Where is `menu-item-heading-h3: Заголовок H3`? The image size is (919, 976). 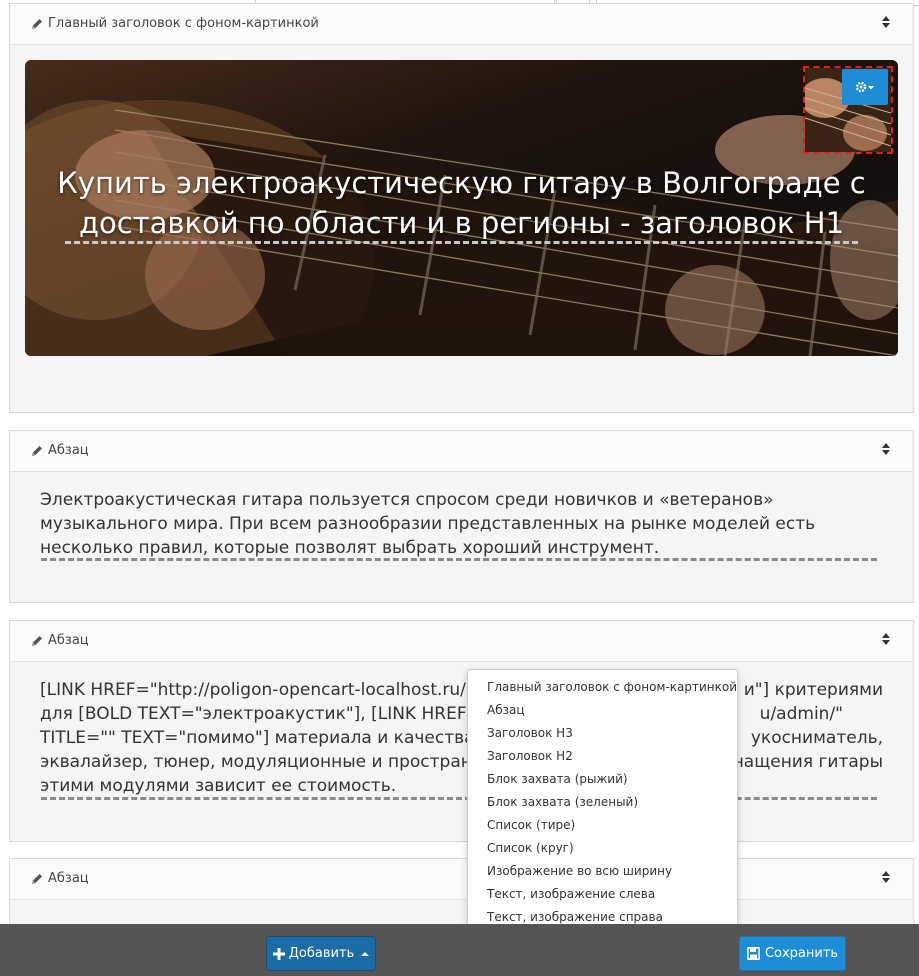 menu-item-heading-h3: Заголовок H3 is located at coordinates (602, 733).